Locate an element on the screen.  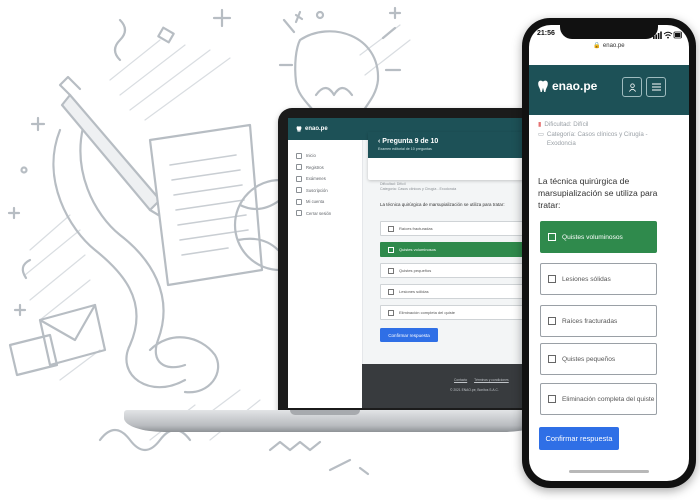
footer-link-terminos: Términos y condiciones is located at coordinates (491, 380).